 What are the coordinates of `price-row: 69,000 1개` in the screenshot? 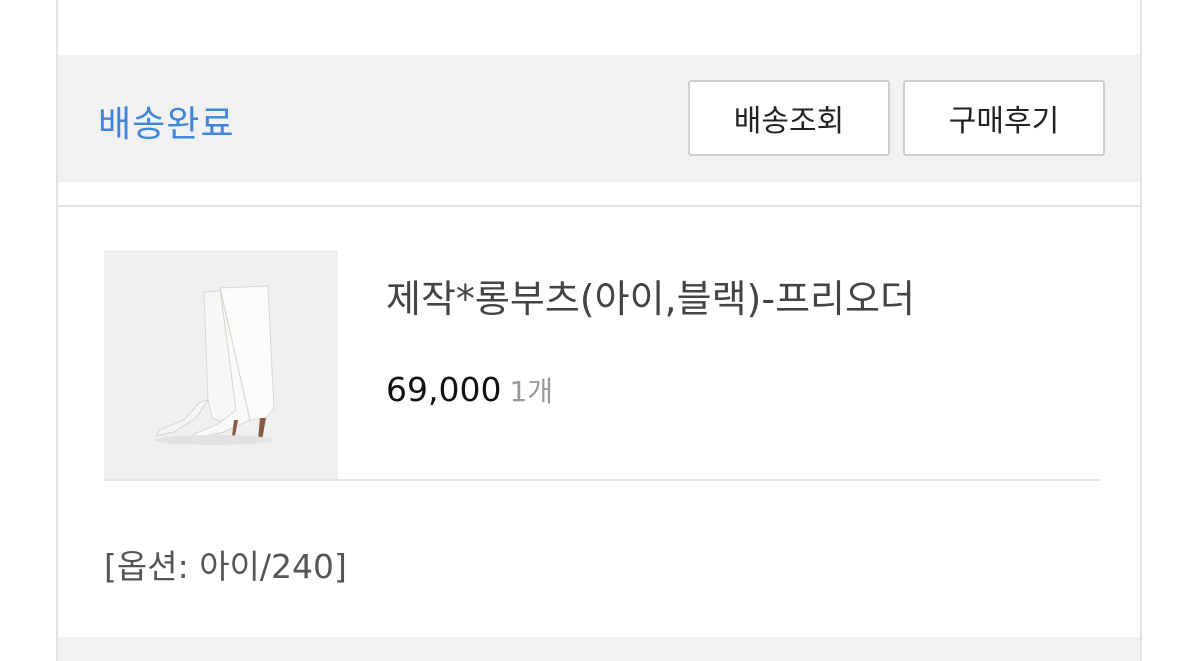 It's located at (469, 390).